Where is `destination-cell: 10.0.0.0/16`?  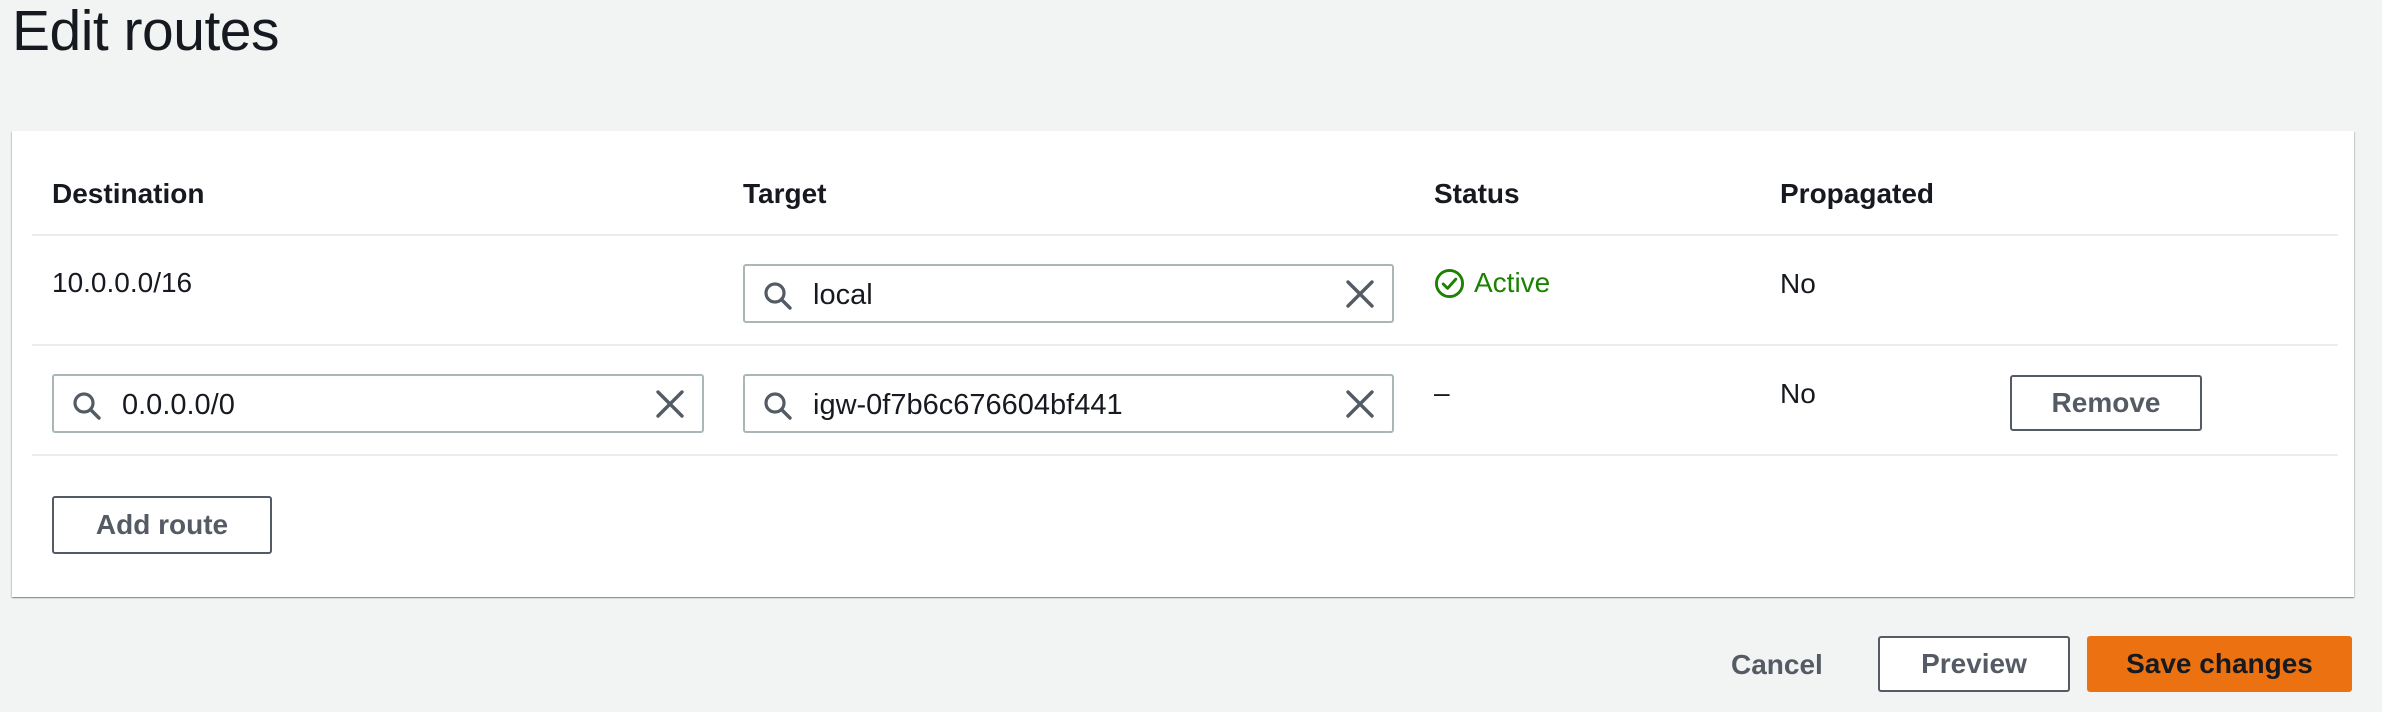
destination-cell: 10.0.0.0/16 is located at coordinates (122, 282).